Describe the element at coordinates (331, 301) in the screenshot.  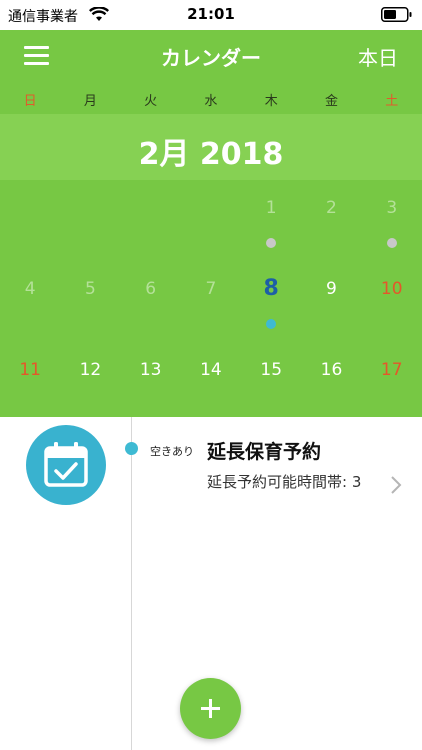
I see `calendar-day: 9` at that location.